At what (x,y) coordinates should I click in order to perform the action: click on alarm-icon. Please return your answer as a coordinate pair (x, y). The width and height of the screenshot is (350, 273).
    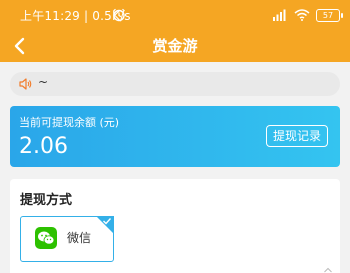
    Looking at the image, I should click on (119, 15).